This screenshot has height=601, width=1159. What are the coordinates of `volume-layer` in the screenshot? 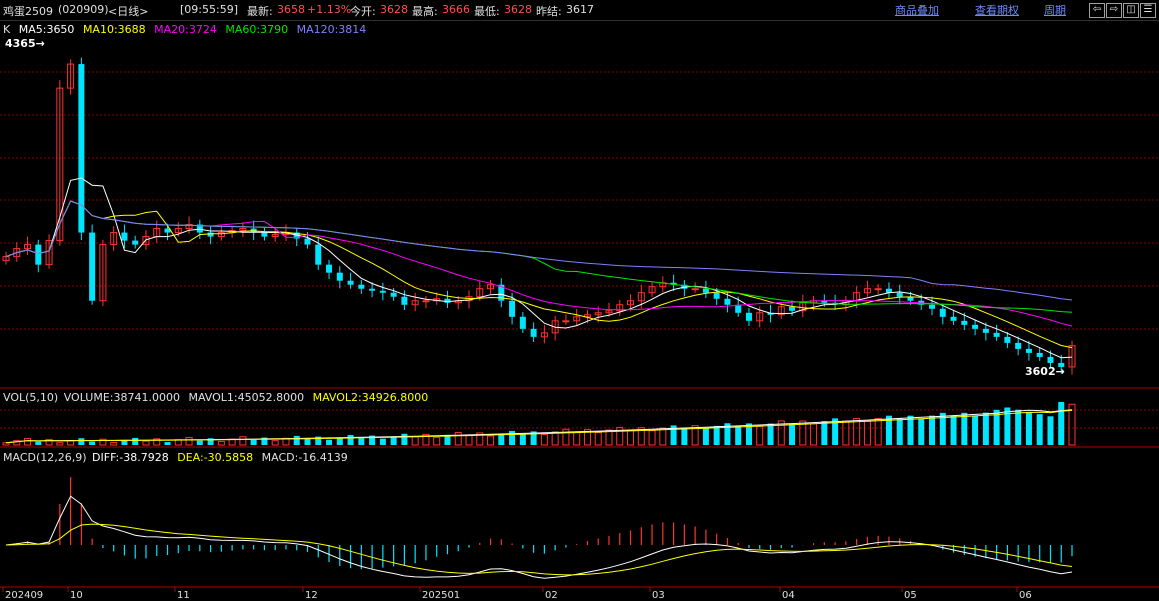 It's located at (539, 424).